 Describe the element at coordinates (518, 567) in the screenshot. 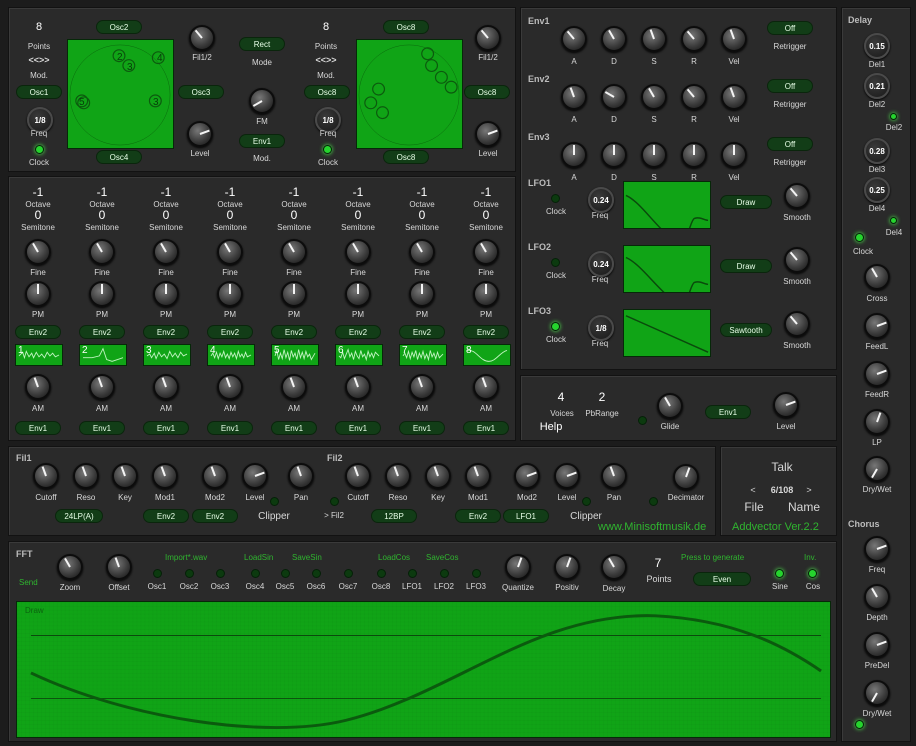

I see `quantize-knob` at that location.